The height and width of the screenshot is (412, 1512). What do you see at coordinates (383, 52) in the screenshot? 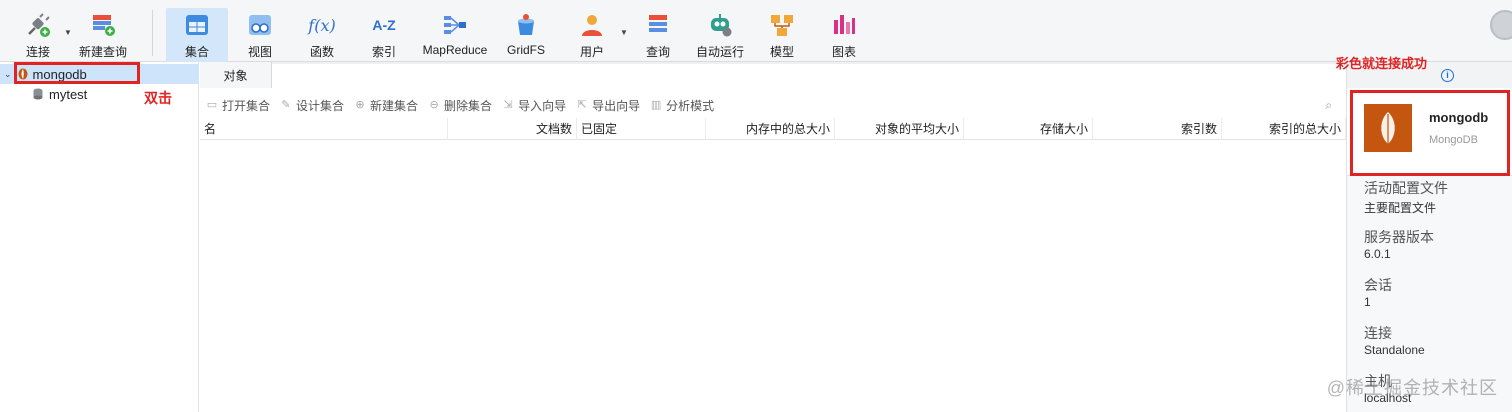
I see `index-label: 索引` at bounding box center [383, 52].